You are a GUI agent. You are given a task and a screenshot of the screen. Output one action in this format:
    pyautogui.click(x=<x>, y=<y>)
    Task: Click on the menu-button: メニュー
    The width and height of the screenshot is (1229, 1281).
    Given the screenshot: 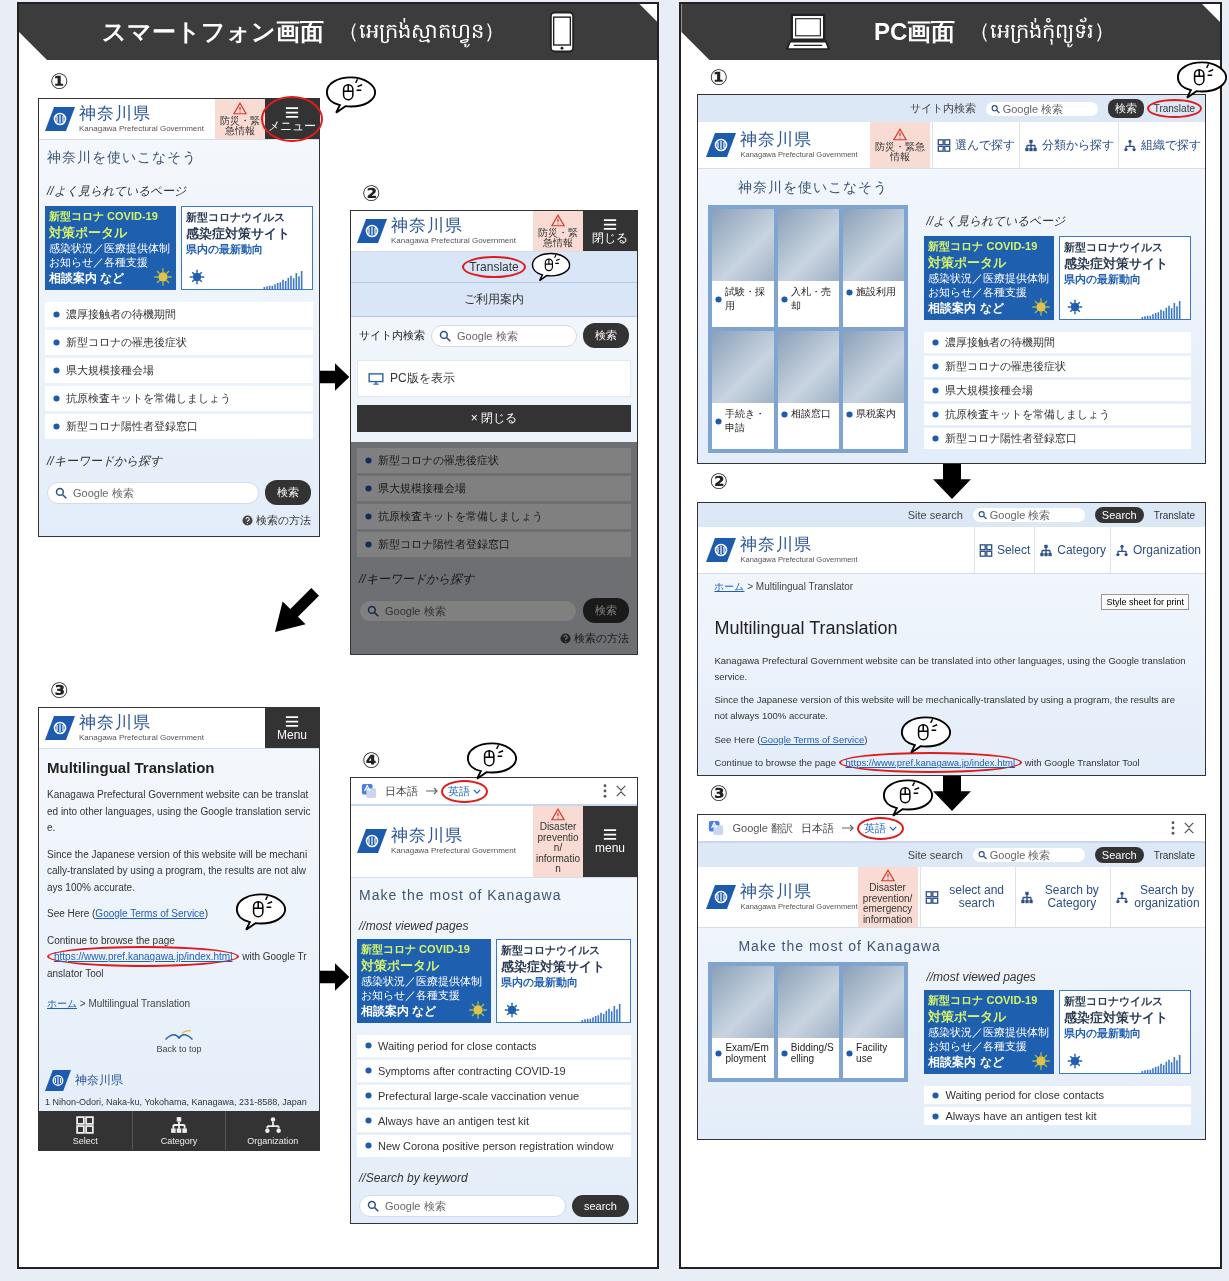 What is the action you would take?
    pyautogui.click(x=292, y=119)
    